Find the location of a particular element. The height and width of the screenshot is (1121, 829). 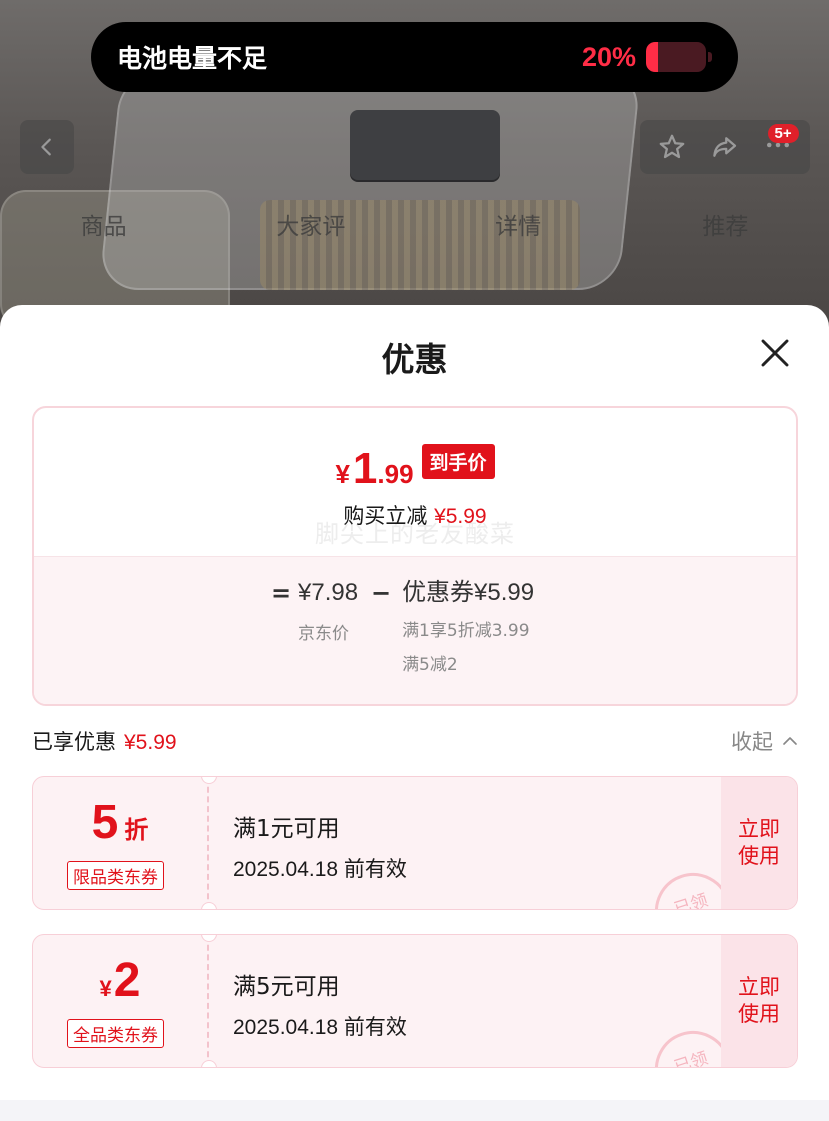

notification-badge: 5+ is located at coordinates (783, 133).